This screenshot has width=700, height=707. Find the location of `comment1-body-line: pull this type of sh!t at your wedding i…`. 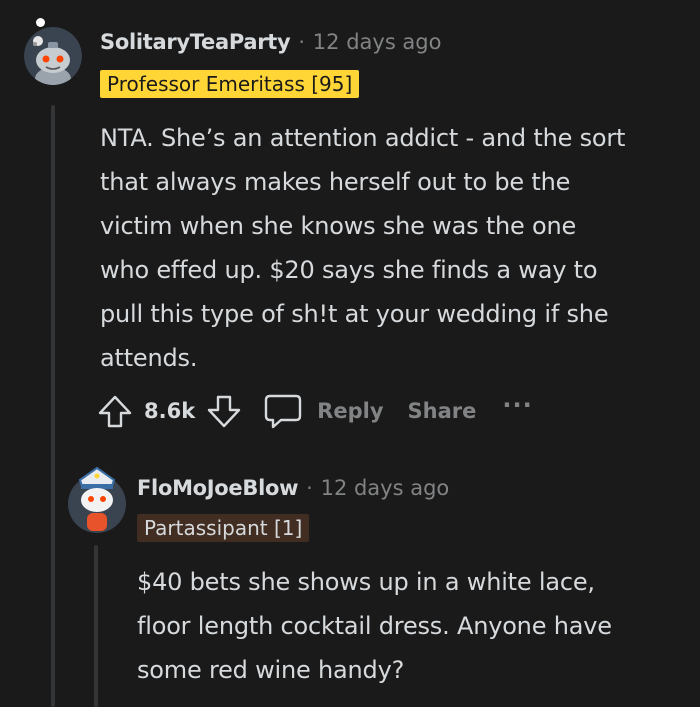

comment1-body-line: pull this type of sh!t at your wedding i… is located at coordinates (354, 314).